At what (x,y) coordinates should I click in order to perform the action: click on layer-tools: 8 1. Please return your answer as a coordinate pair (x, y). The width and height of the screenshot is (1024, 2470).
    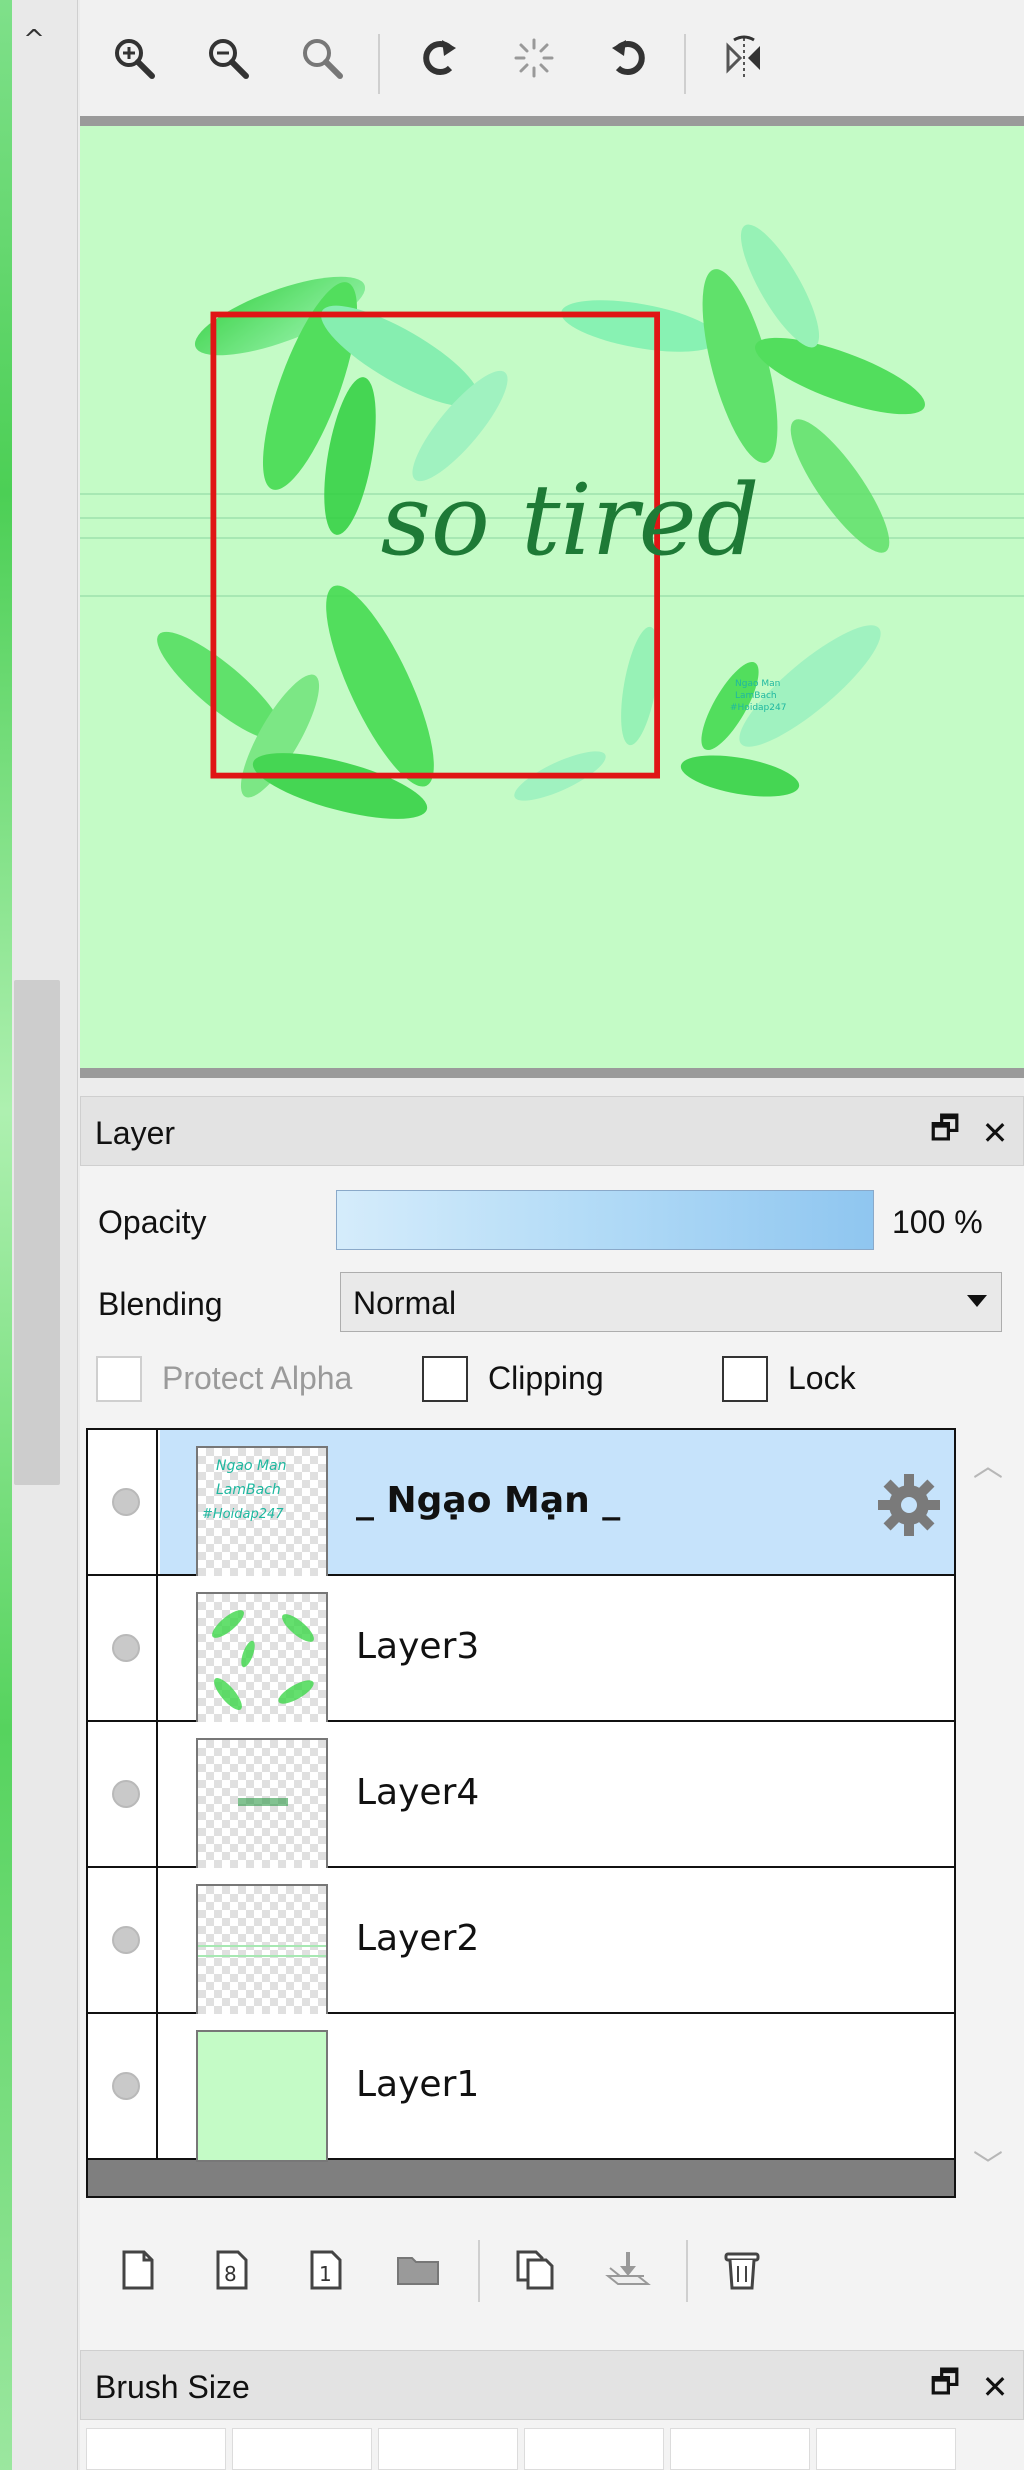
    Looking at the image, I should click on (552, 2271).